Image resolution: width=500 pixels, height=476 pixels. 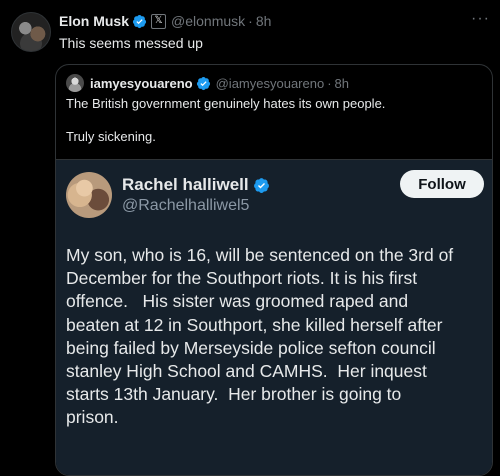 I want to click on quote-text-line-2: Truly sickening., so click(x=111, y=136).